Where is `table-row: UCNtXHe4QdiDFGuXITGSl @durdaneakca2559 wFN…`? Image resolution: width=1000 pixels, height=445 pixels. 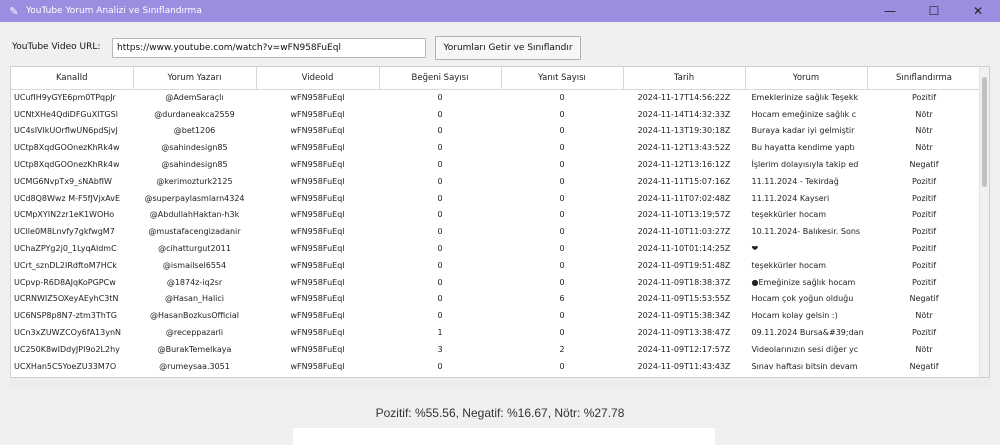 table-row: UCNtXHe4QdiDFGuXITGSl @durdaneakca2559 wFN… is located at coordinates (496, 114).